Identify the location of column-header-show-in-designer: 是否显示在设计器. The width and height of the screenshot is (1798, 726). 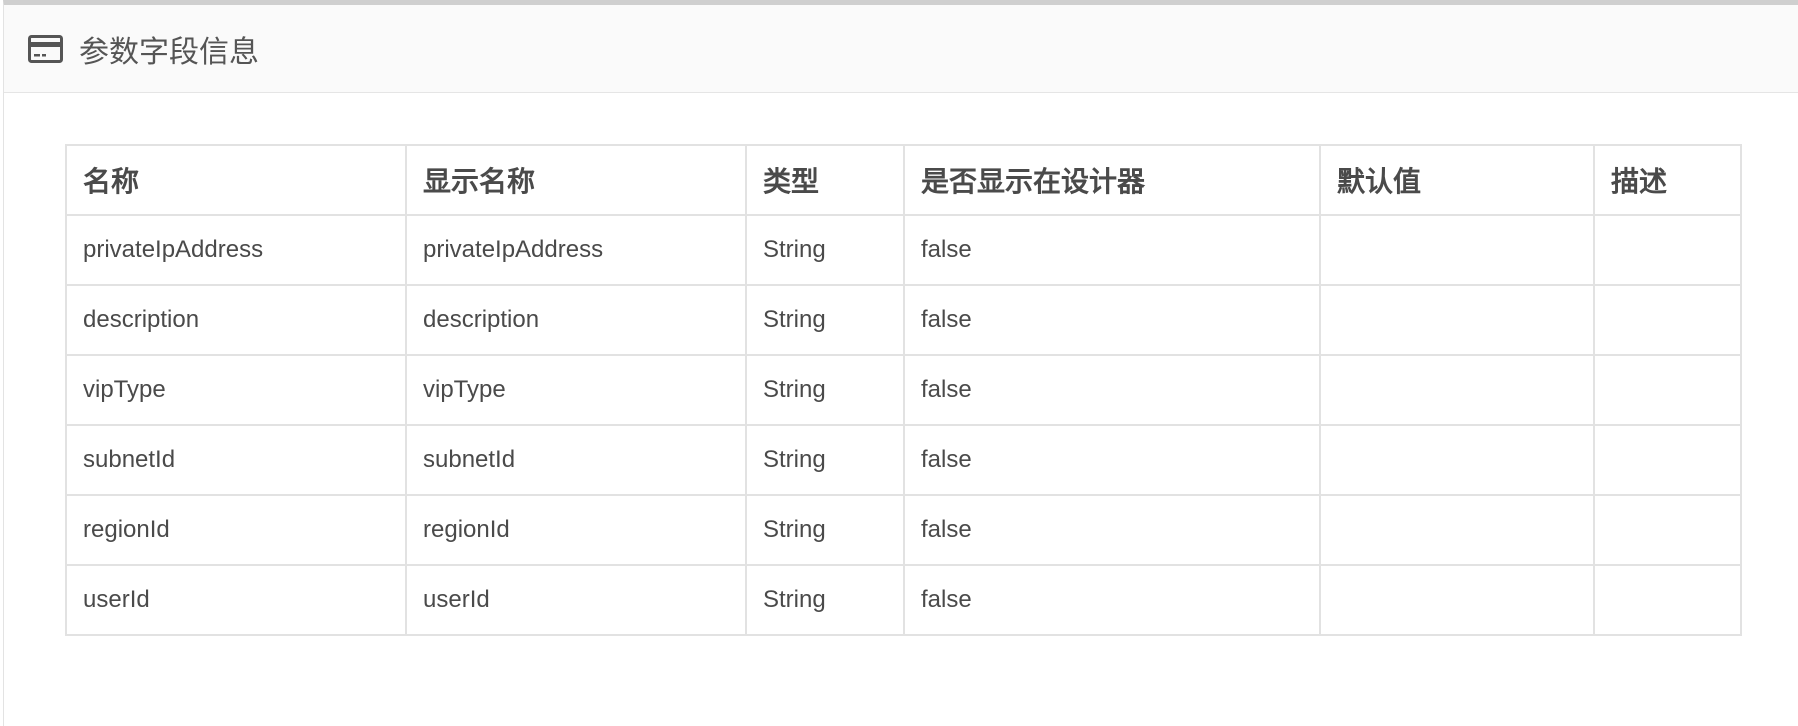
(1112, 180).